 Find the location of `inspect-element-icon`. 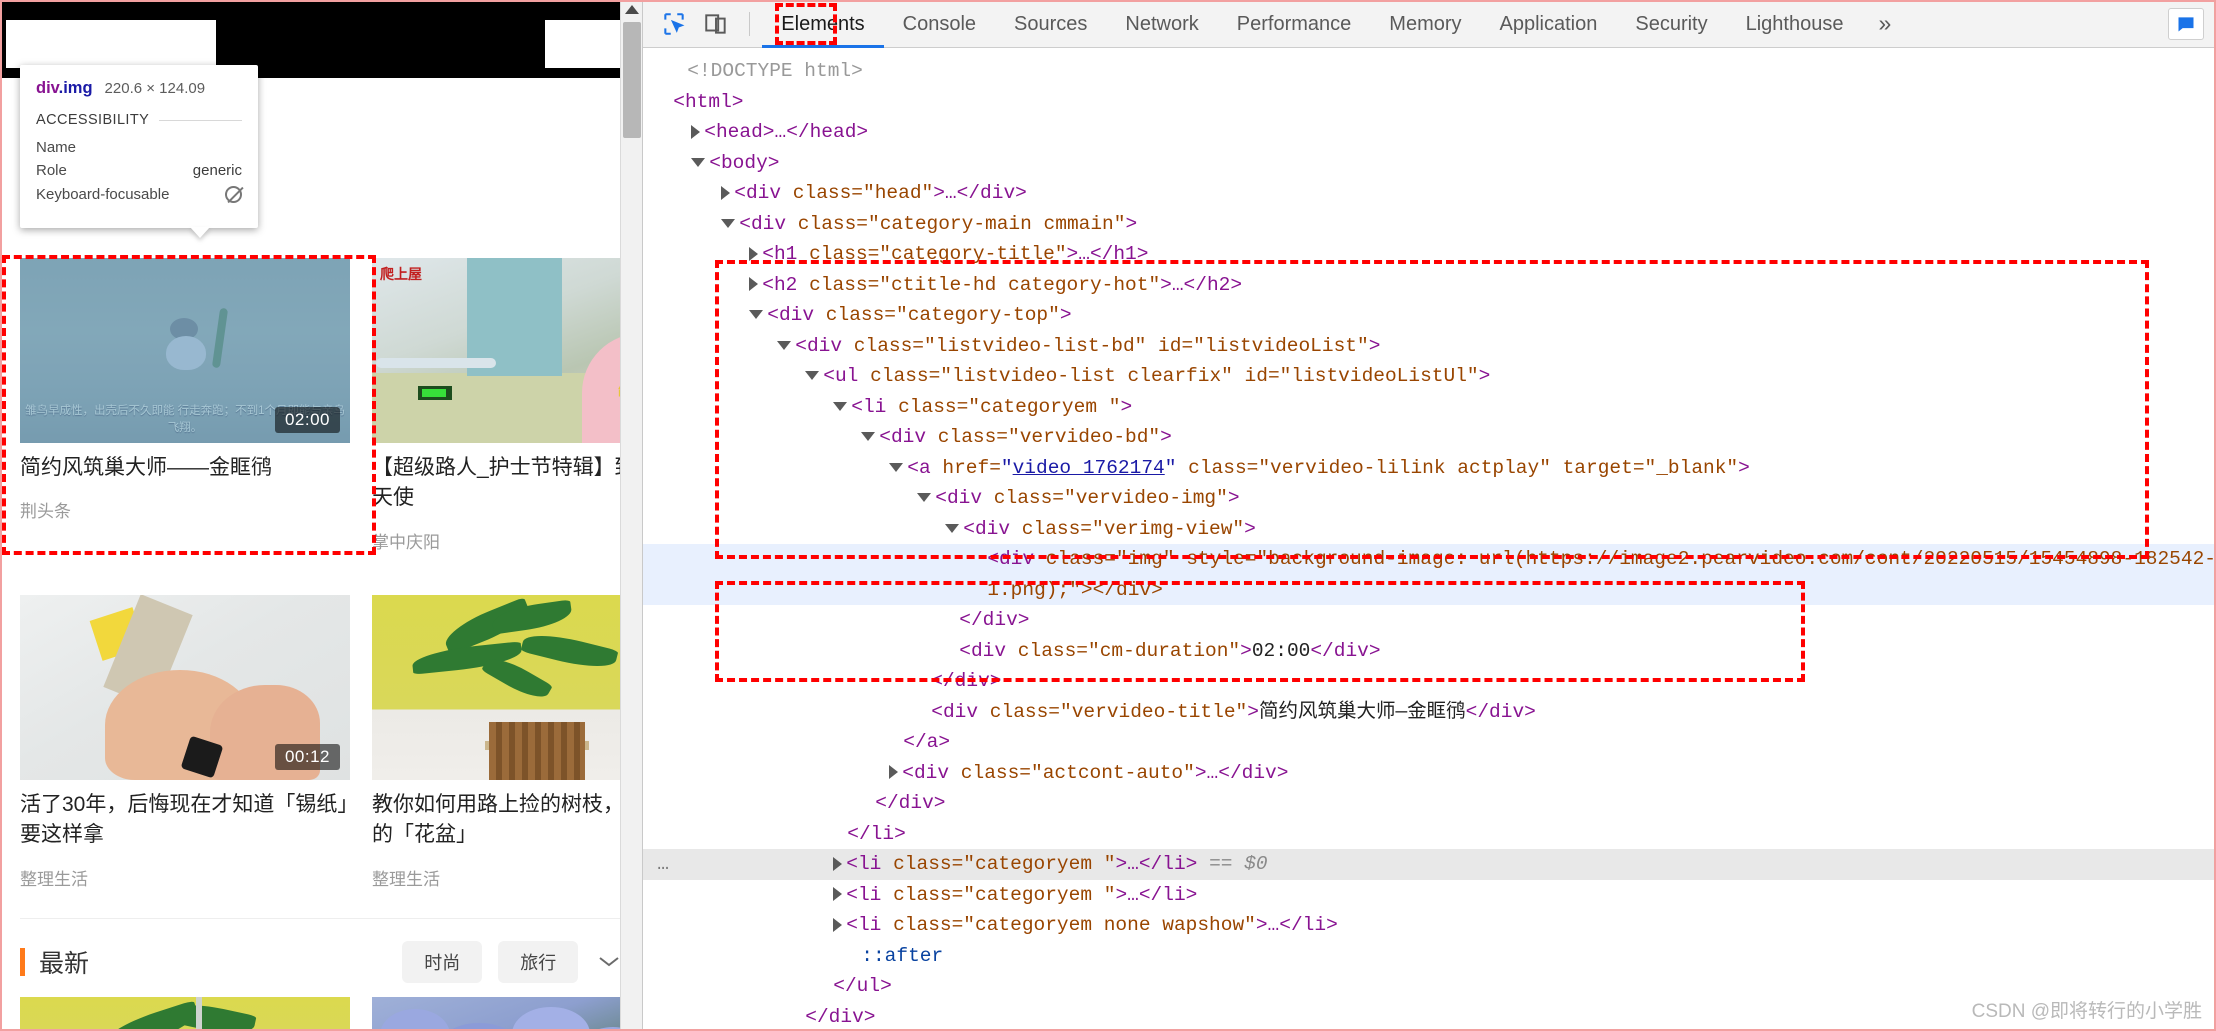

inspect-element-icon is located at coordinates (674, 24).